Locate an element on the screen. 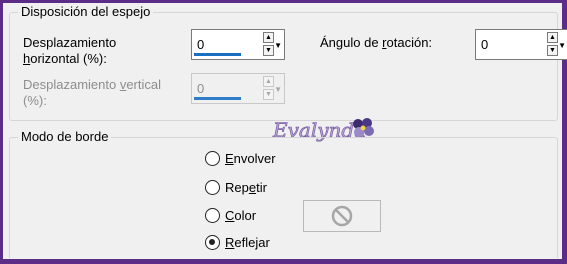 Image resolution: width=567 pixels, height=264 pixels. radio-repeat-label-pre: Rep is located at coordinates (237, 187).